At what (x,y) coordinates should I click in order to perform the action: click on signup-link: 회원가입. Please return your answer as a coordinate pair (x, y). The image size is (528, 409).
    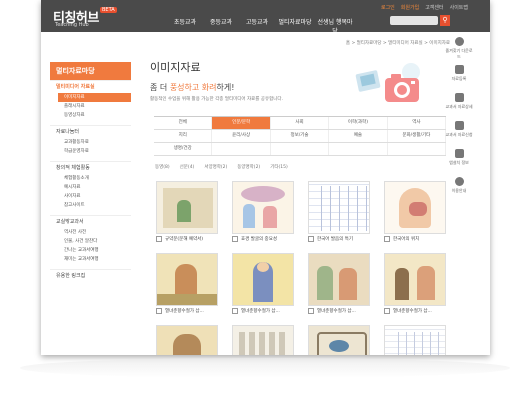
    Looking at the image, I should click on (410, 7).